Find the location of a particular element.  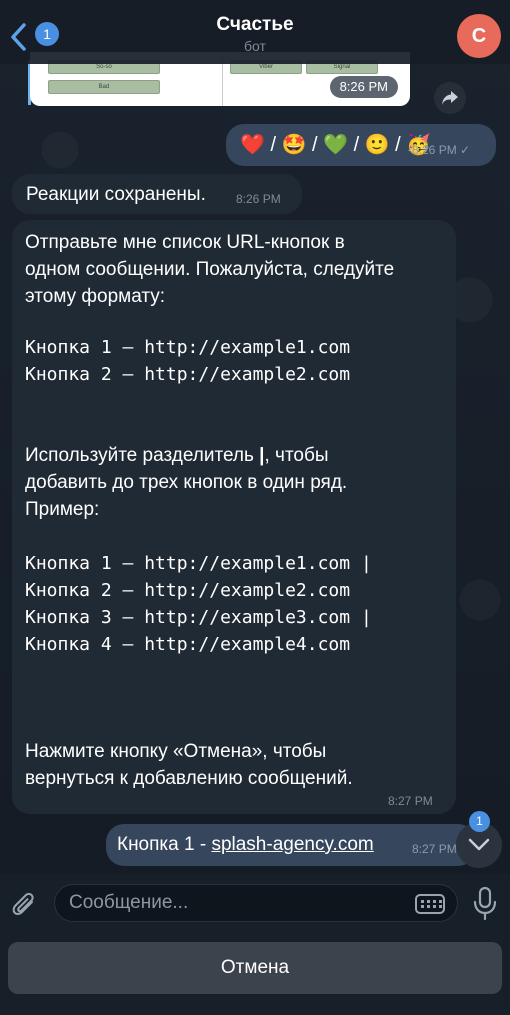

paperclip-icon is located at coordinates (23, 903).